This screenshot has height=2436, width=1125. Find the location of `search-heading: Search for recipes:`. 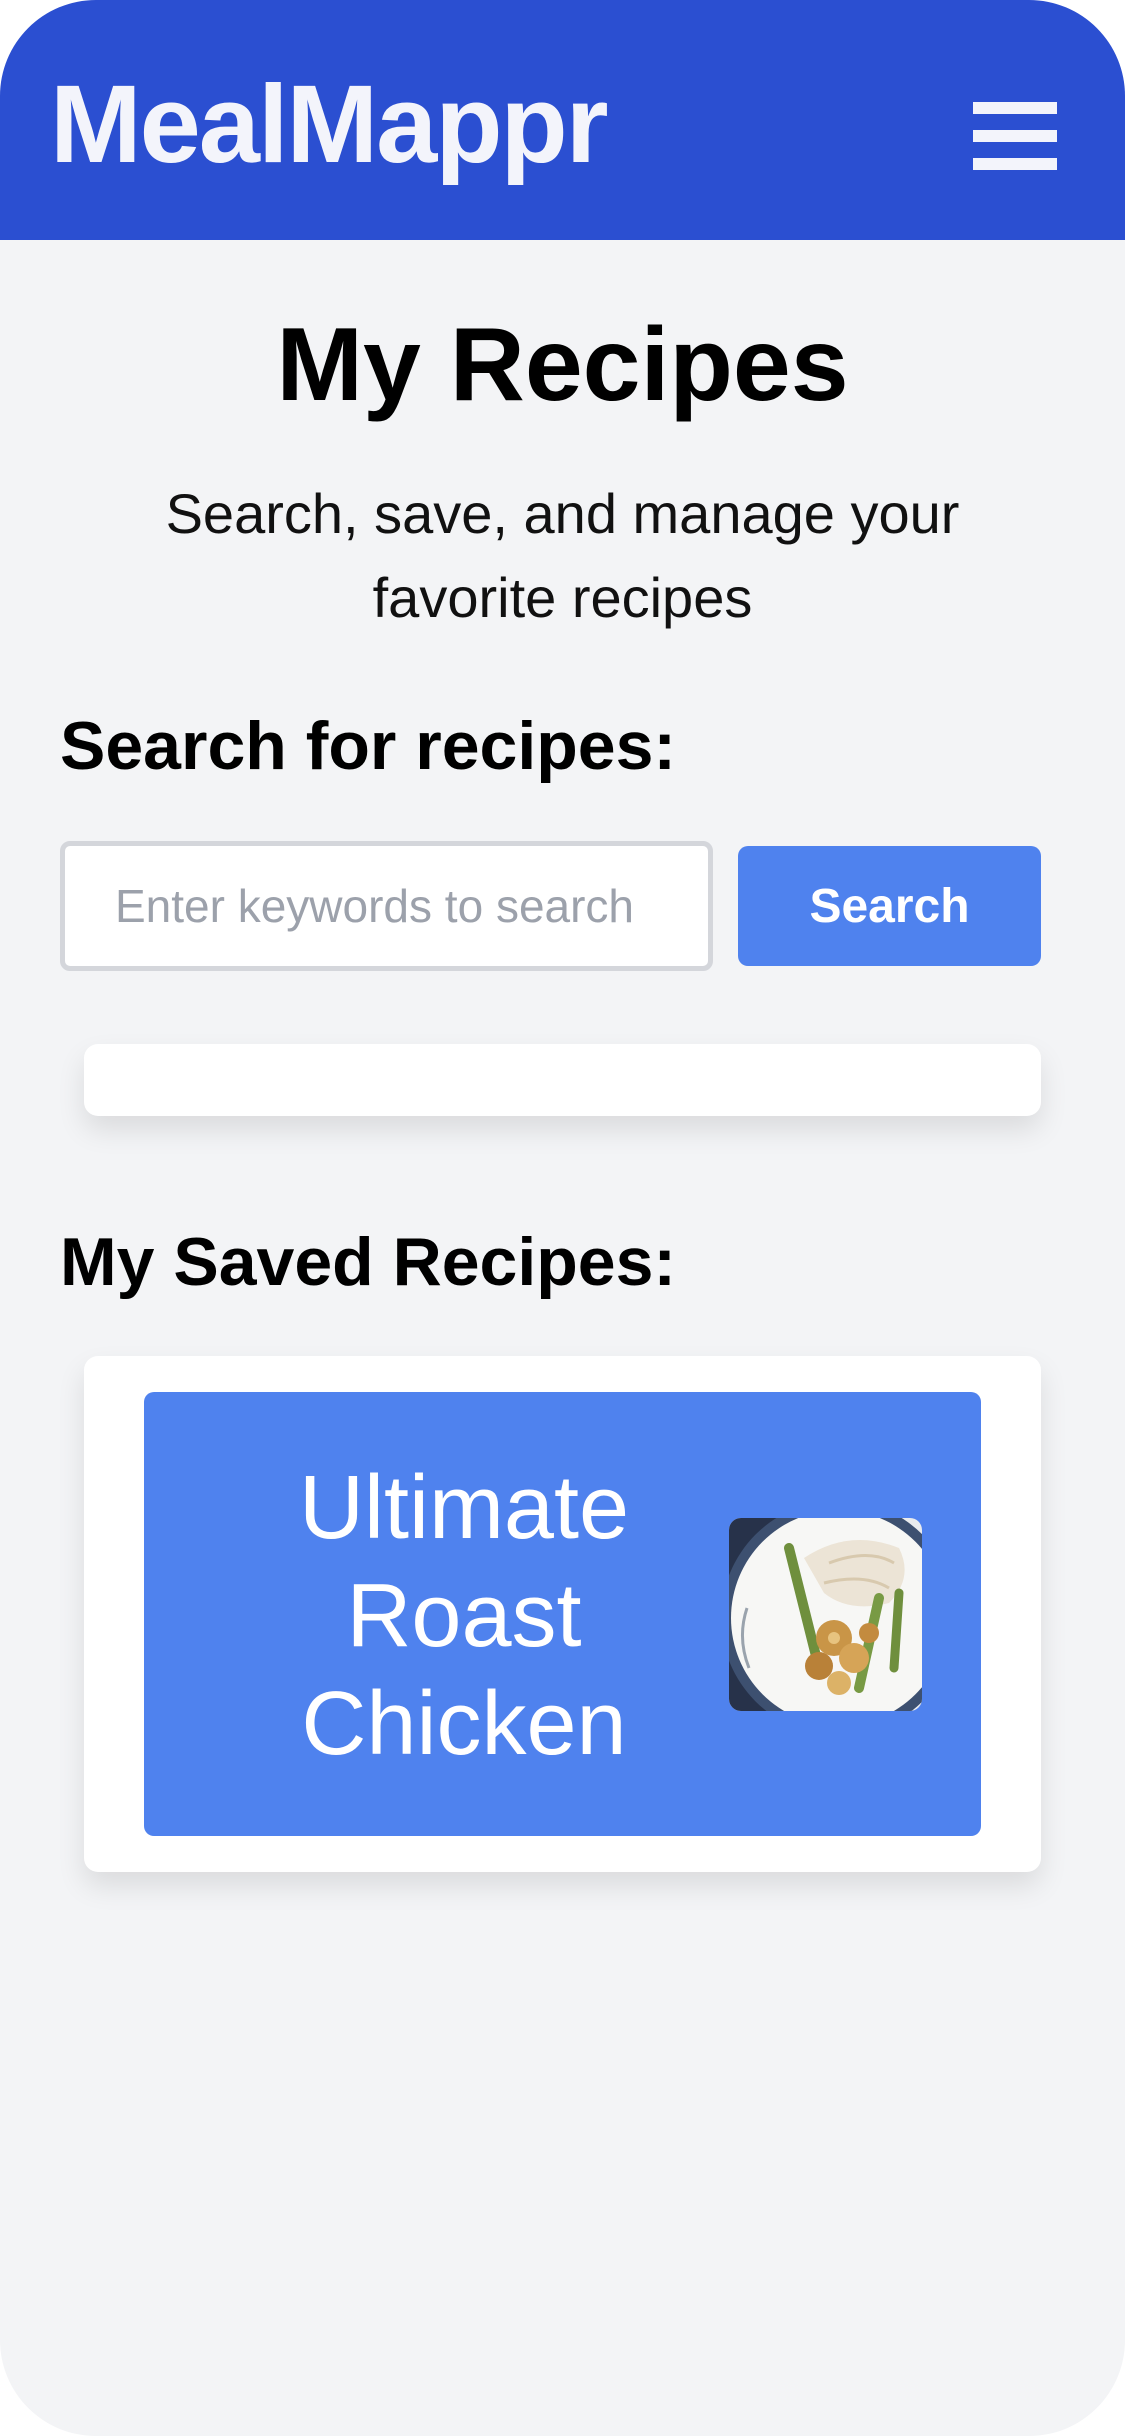

search-heading: Search for recipes: is located at coordinates (368, 746).